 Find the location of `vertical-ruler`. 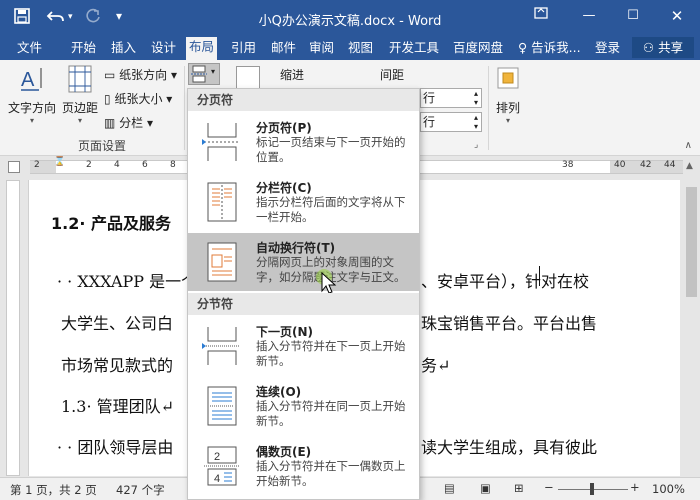

vertical-ruler is located at coordinates (13, 328).